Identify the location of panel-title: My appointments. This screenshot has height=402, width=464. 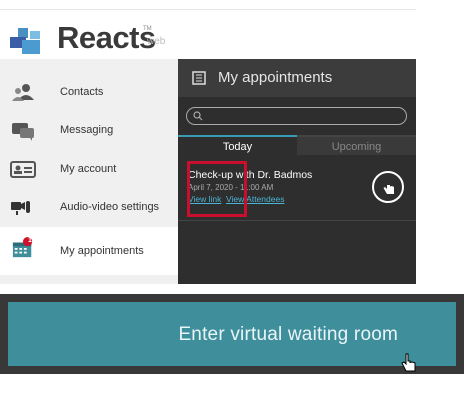
(275, 77).